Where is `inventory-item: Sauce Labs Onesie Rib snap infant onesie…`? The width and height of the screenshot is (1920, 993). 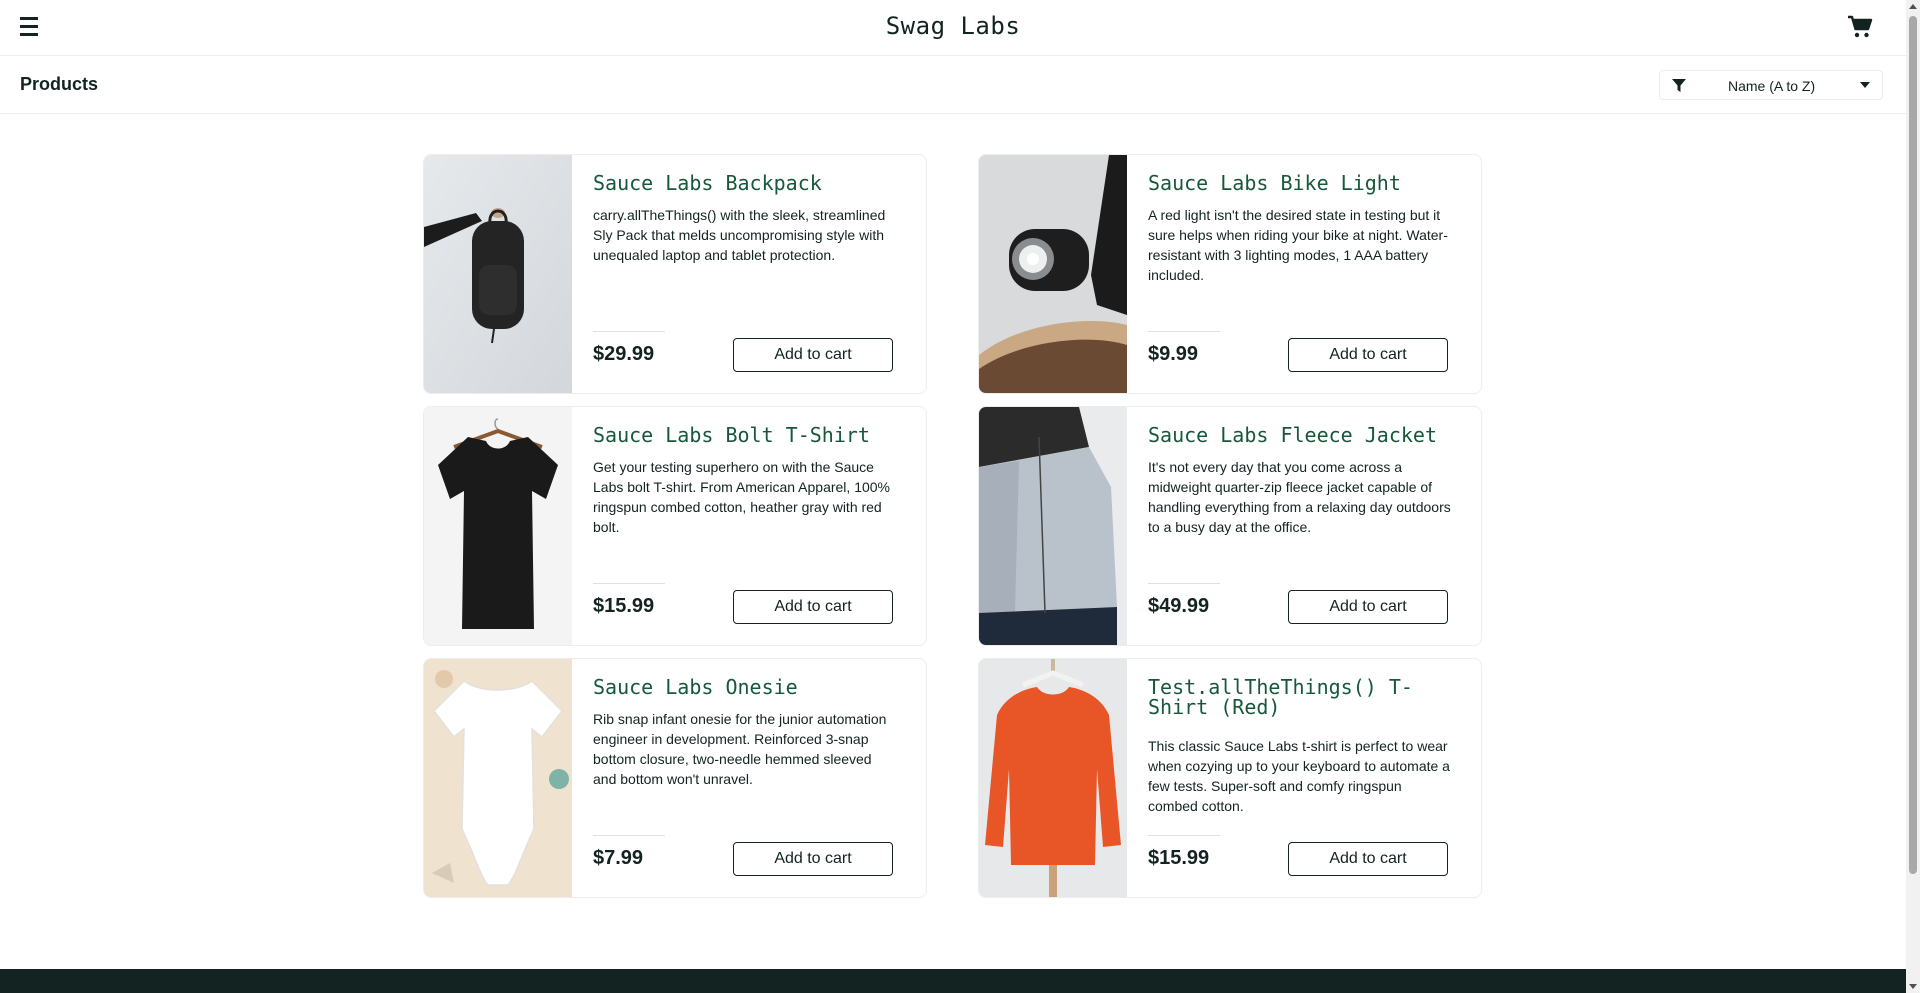
inventory-item: Sauce Labs Onesie Rib snap infant onesie… is located at coordinates (675, 778).